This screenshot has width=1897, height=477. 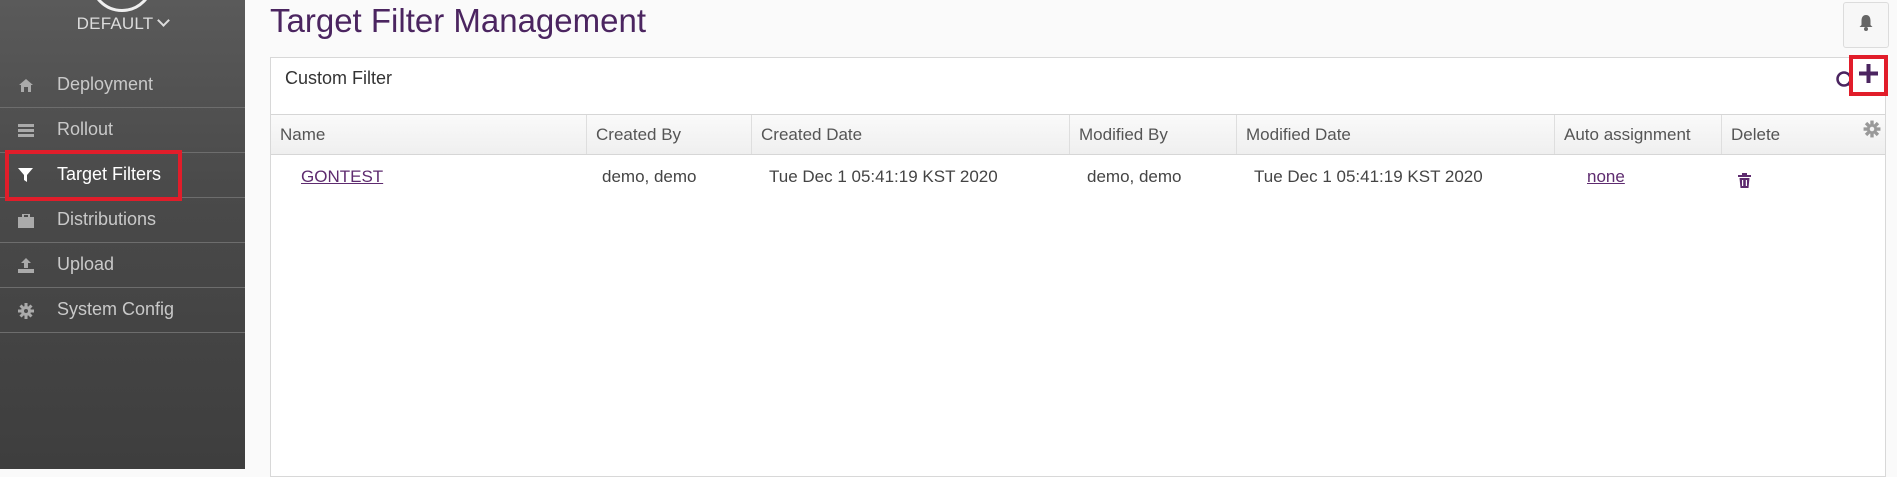 I want to click on home-icon, so click(x=25, y=85).